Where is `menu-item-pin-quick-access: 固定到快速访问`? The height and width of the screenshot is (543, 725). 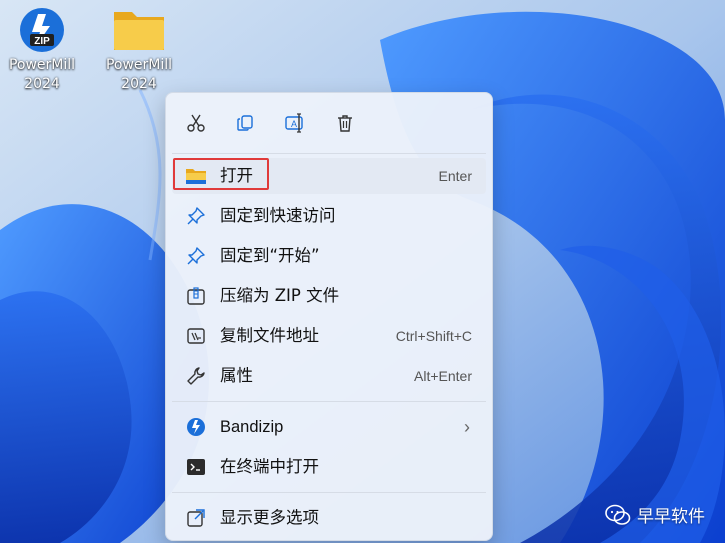
menu-item-pin-quick-access: 固定到快速访问 is located at coordinates (329, 216).